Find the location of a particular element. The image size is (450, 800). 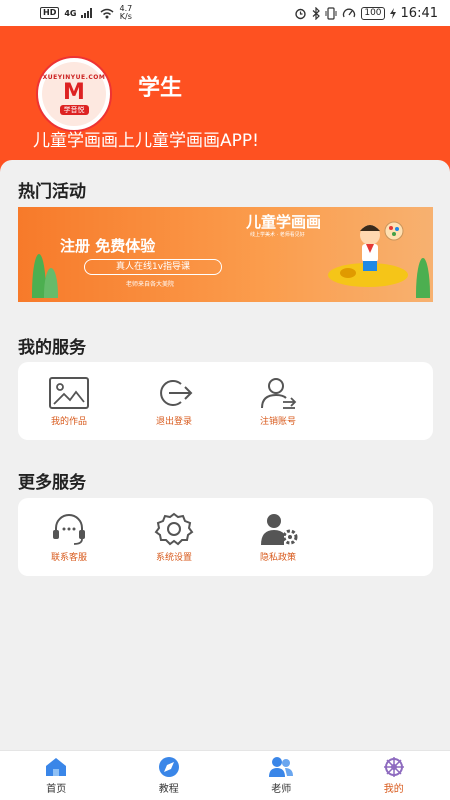

signal-bars-icon is located at coordinates (87, 13).